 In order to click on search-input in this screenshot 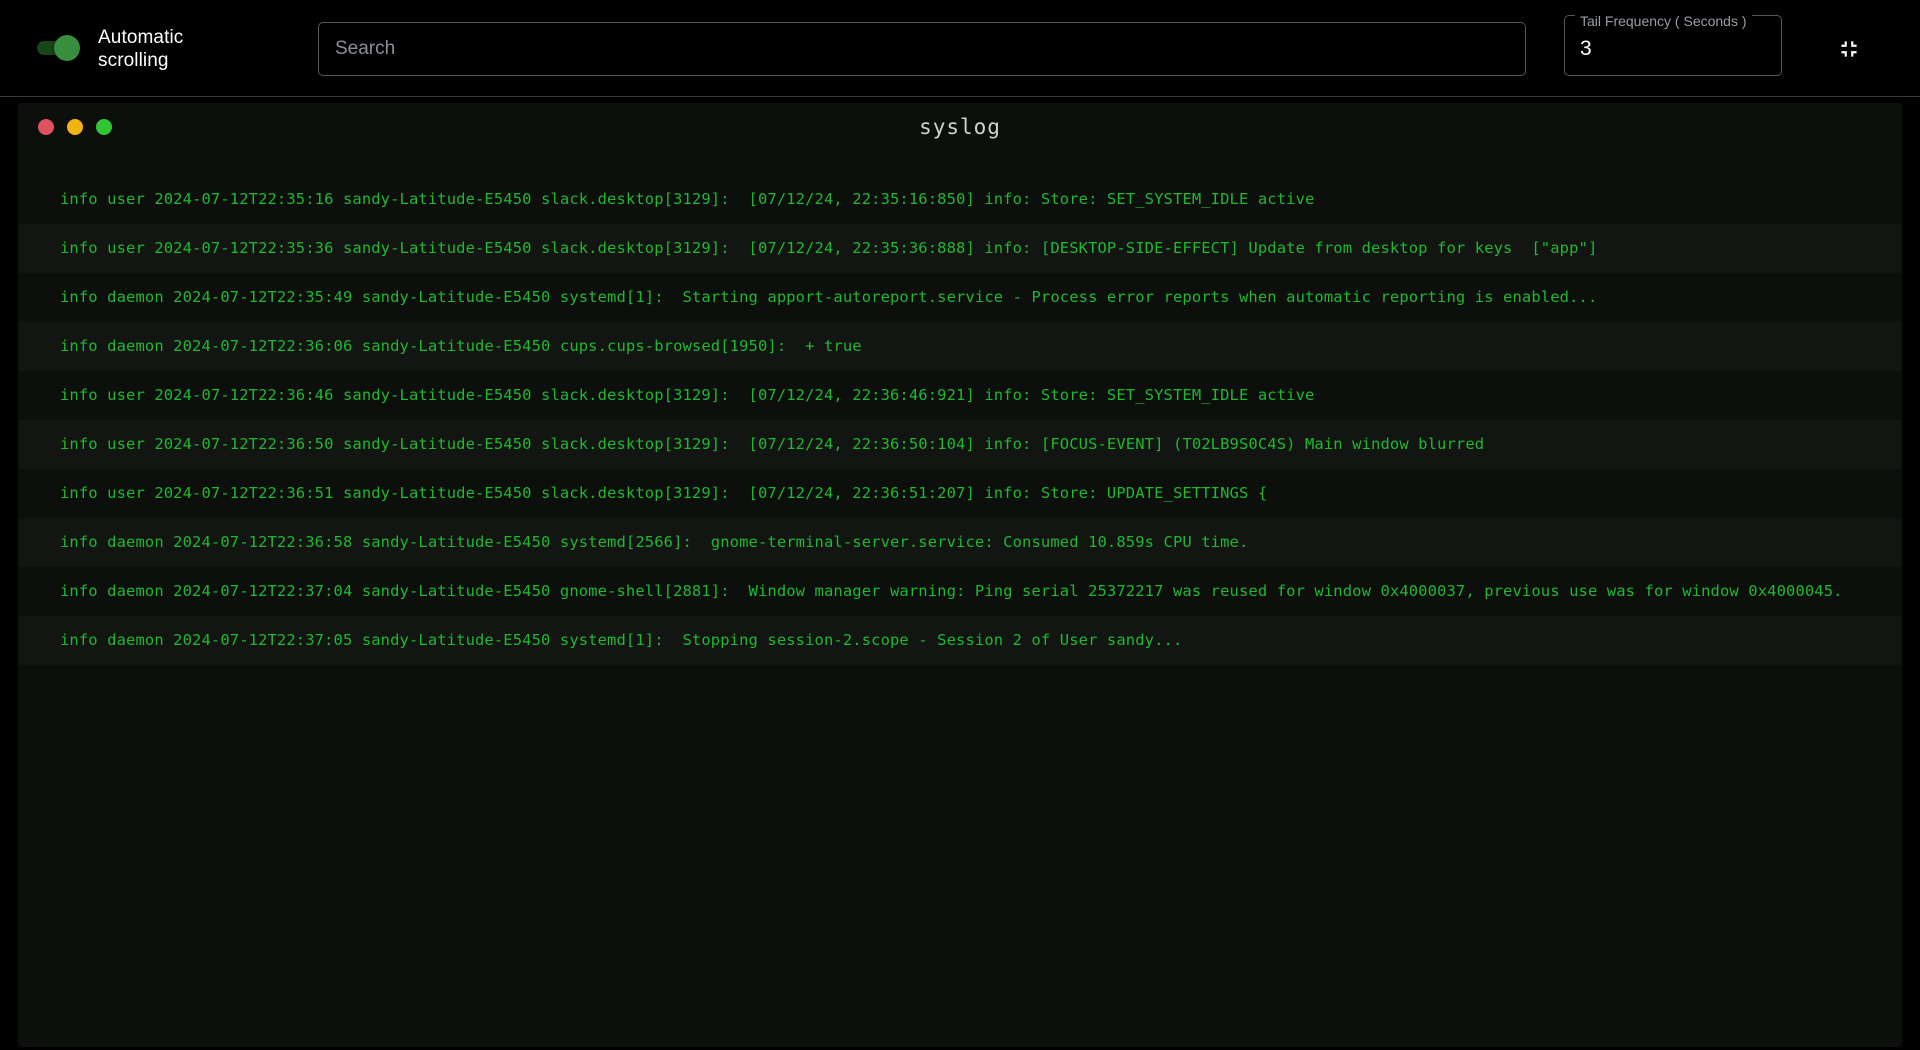, I will do `click(922, 49)`.